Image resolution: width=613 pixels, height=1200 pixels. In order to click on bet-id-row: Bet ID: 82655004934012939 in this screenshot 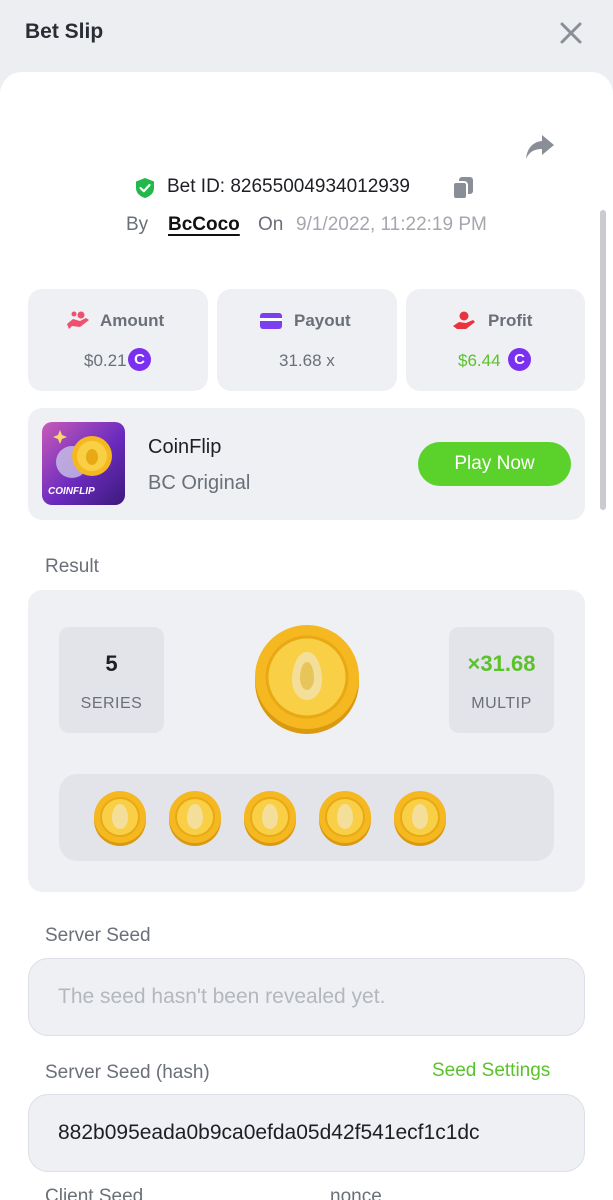, I will do `click(306, 188)`.